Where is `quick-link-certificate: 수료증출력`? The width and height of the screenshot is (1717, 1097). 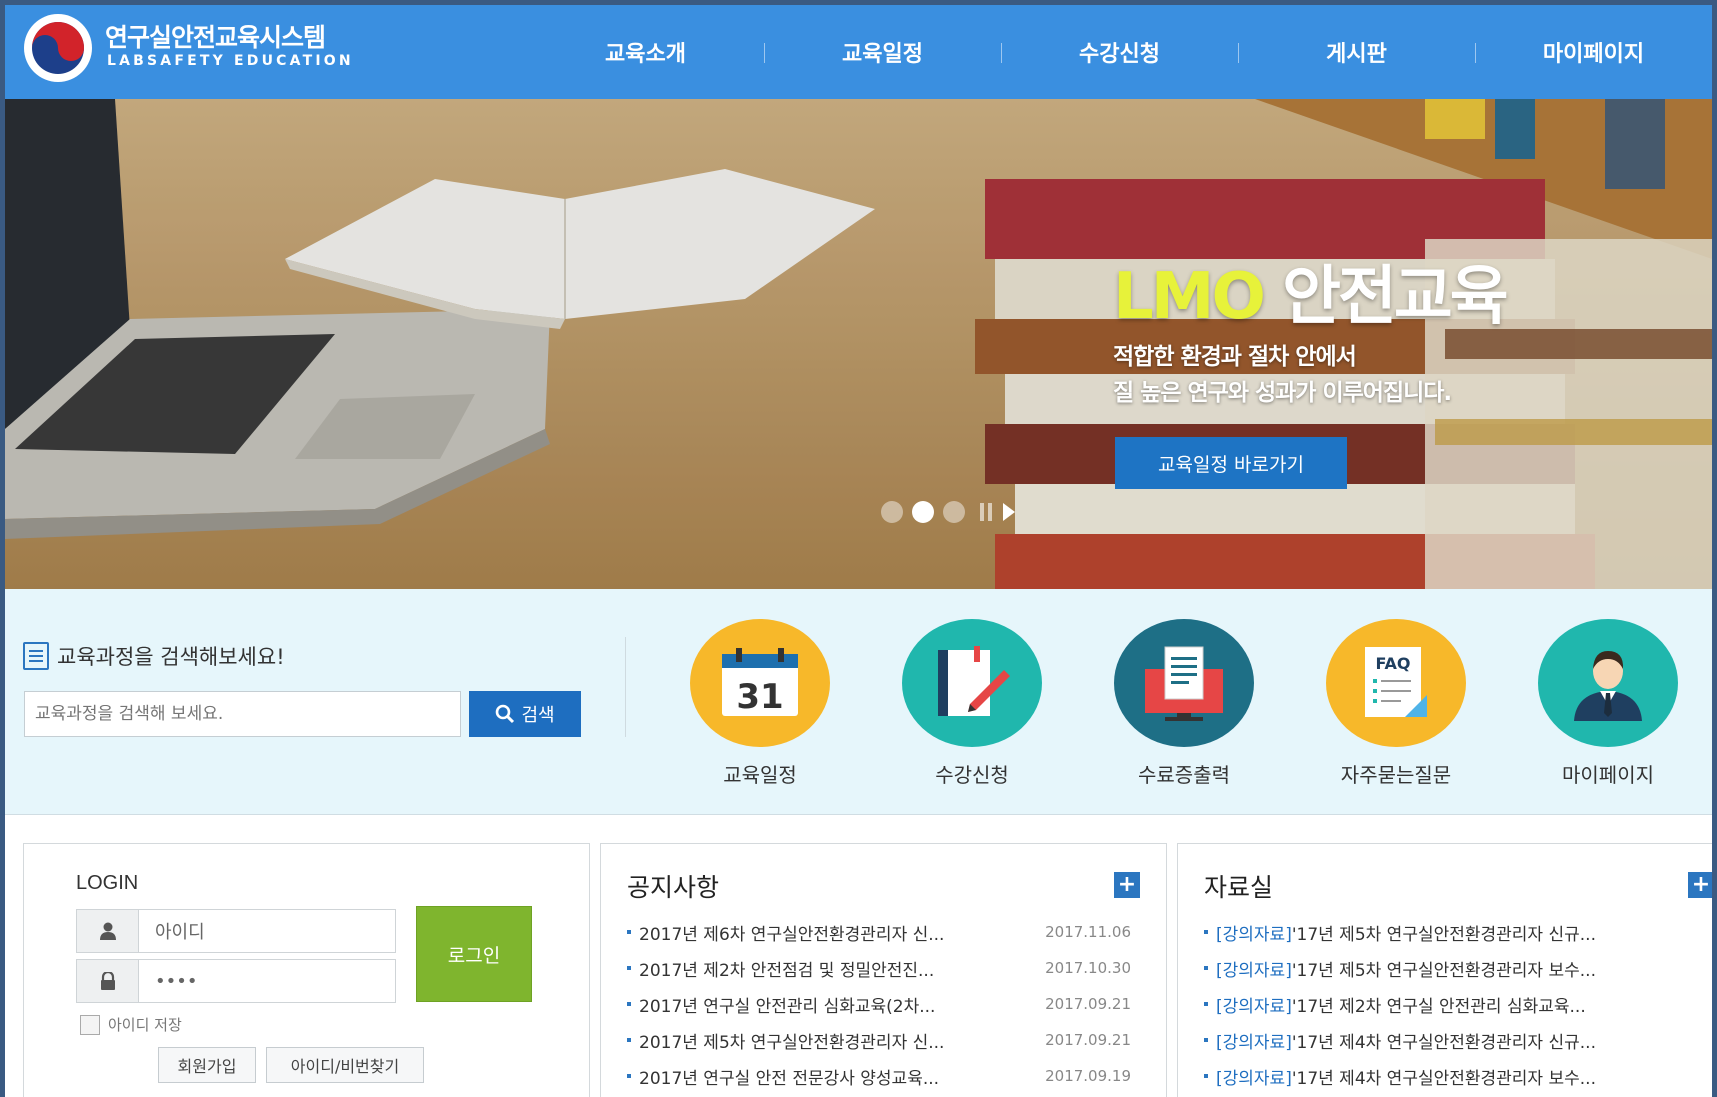
quick-link-certificate: 수료증출력 is located at coordinates (1184, 703).